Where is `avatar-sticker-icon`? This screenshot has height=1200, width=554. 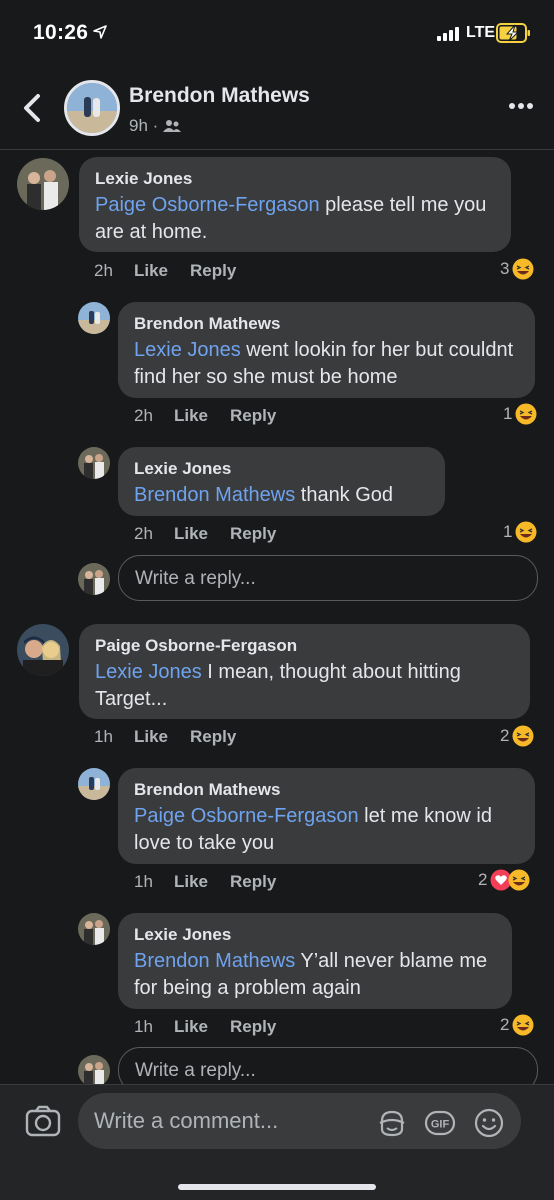 avatar-sticker-icon is located at coordinates (392, 1123).